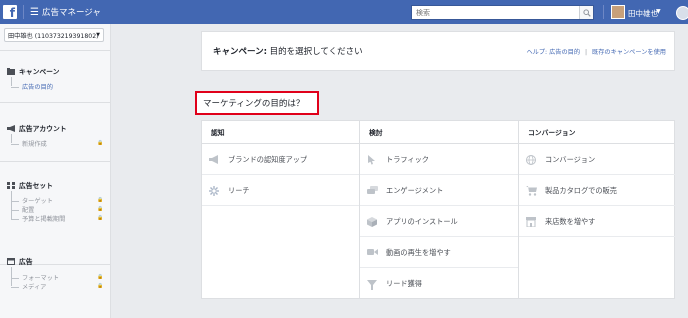 This screenshot has height=318, width=688. Describe the element at coordinates (257, 103) in the screenshot. I see `objective-question-heading: マーケティングの目的は？` at that location.